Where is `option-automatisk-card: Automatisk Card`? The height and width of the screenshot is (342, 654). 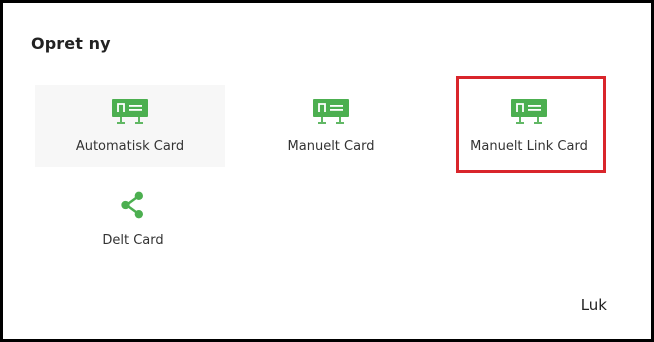
option-automatisk-card: Automatisk Card is located at coordinates (130, 126).